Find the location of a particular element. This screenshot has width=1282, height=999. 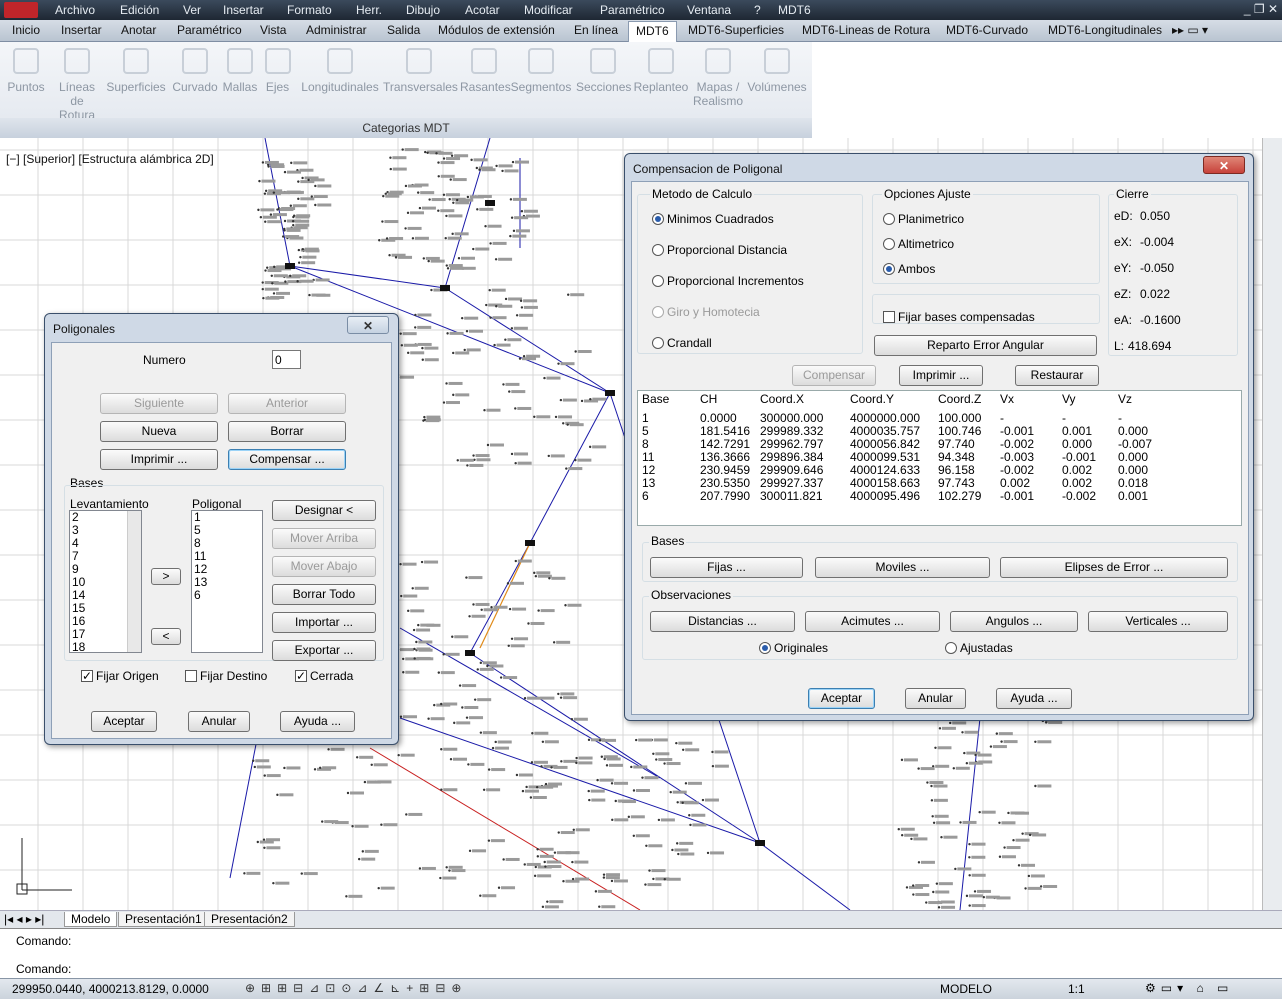

more-tabs-icon: ▸▸ ▭ ▾ is located at coordinates (1190, 30).